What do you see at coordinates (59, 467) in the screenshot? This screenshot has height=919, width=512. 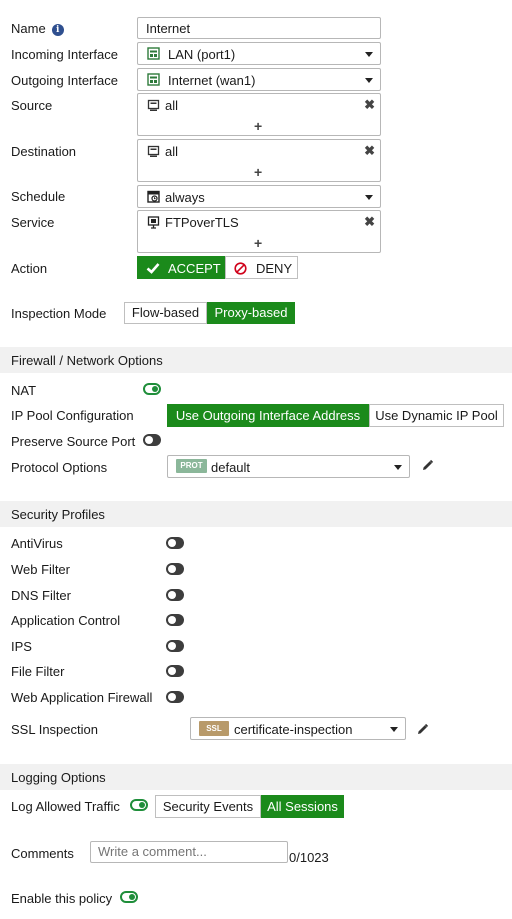 I see `protocol-options-label: Protocol Options` at bounding box center [59, 467].